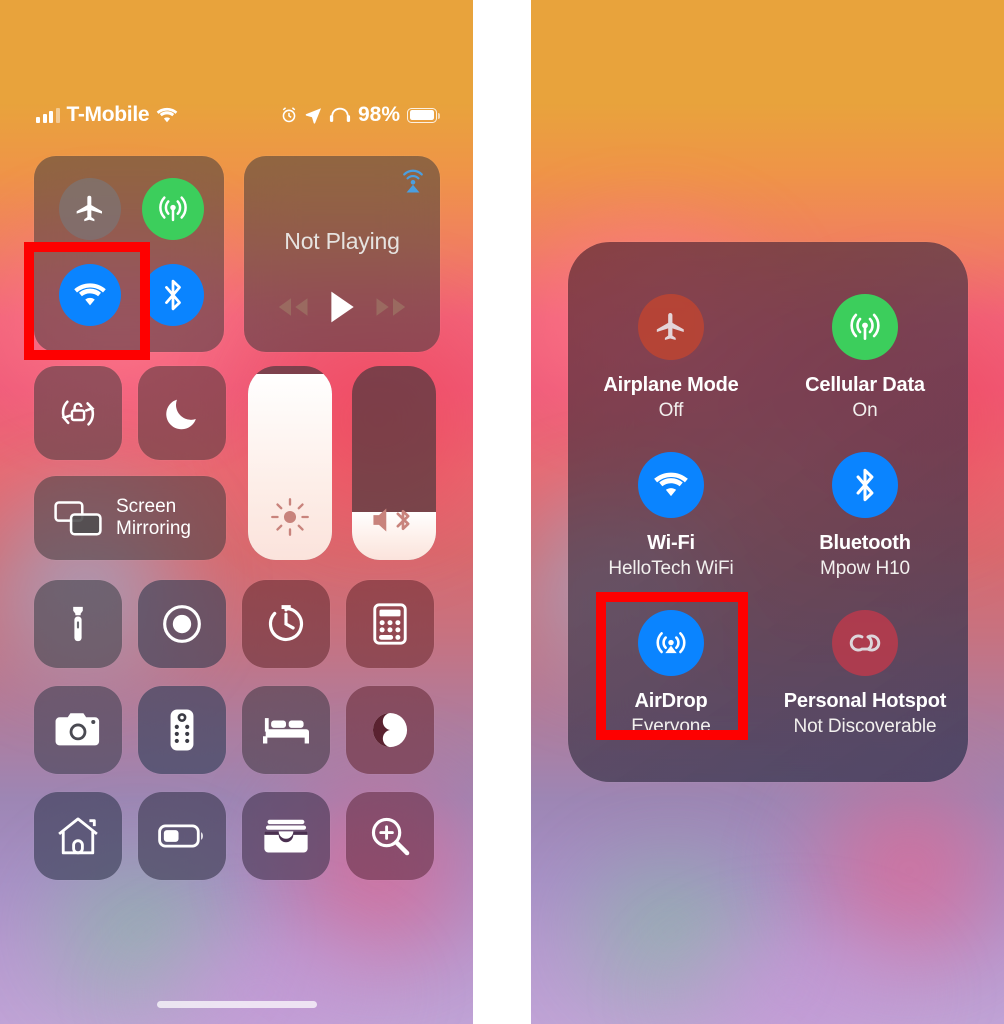 The width and height of the screenshot is (1004, 1024). What do you see at coordinates (671, 485) in the screenshot?
I see `wifi-icon` at bounding box center [671, 485].